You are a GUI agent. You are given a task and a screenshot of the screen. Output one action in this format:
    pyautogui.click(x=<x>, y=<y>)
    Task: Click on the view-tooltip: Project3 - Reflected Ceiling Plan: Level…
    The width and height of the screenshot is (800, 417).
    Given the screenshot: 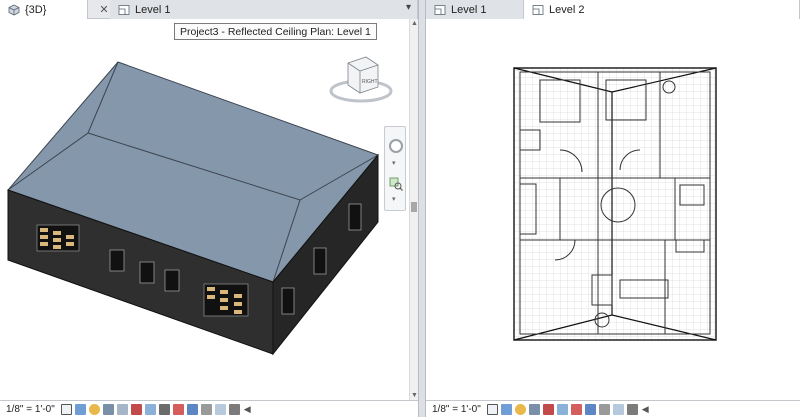 What is the action you would take?
    pyautogui.click(x=275, y=31)
    